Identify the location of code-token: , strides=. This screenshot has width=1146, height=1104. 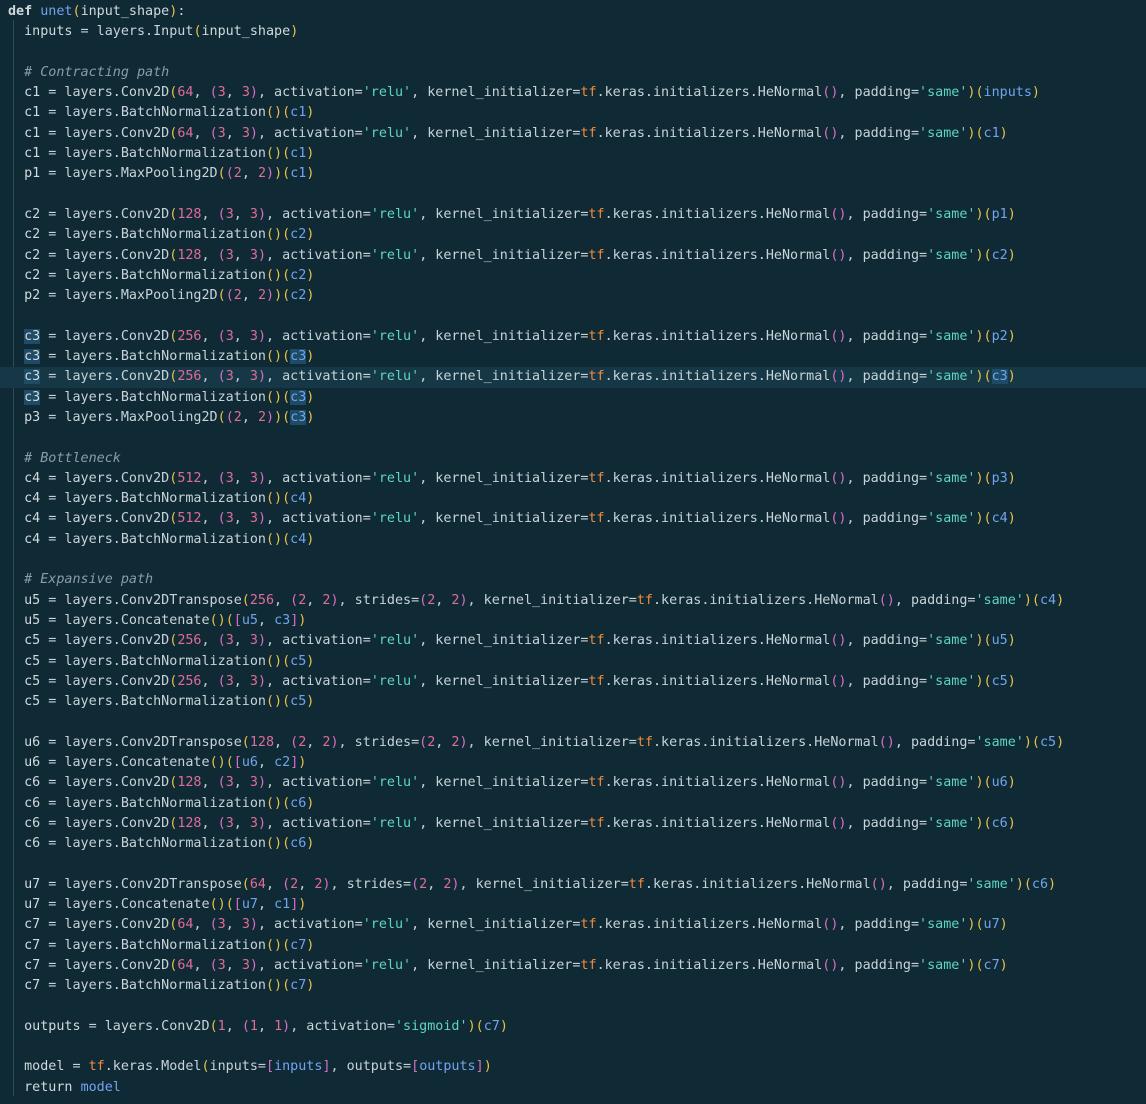
(379, 600).